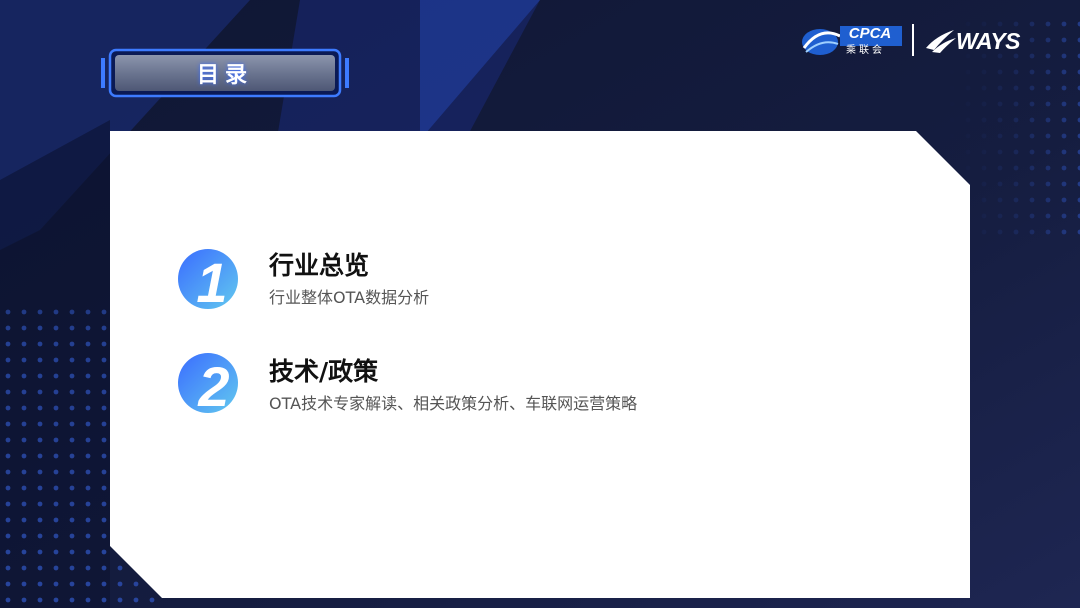 The height and width of the screenshot is (608, 1080). What do you see at coordinates (324, 371) in the screenshot?
I see `agenda-item-title: 技术/政策` at bounding box center [324, 371].